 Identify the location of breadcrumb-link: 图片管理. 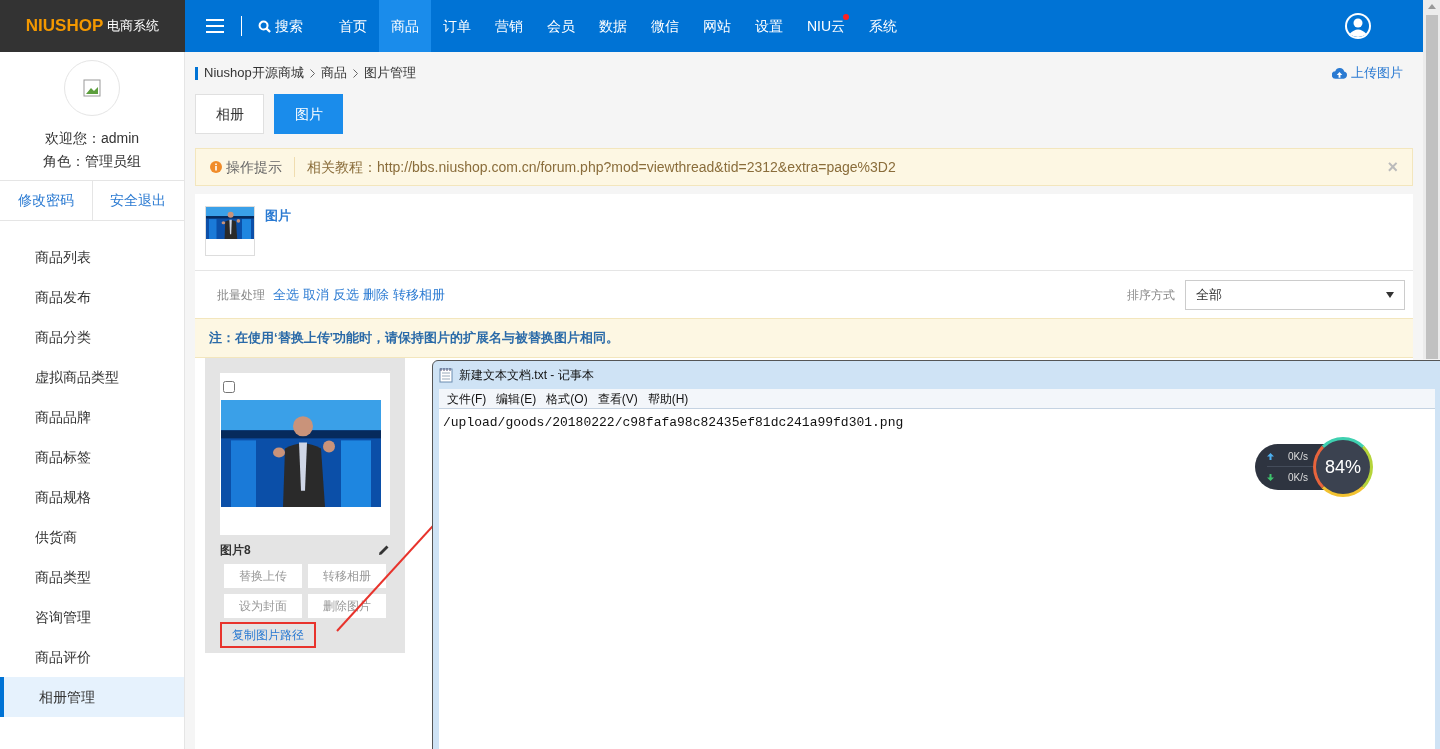
(389, 73).